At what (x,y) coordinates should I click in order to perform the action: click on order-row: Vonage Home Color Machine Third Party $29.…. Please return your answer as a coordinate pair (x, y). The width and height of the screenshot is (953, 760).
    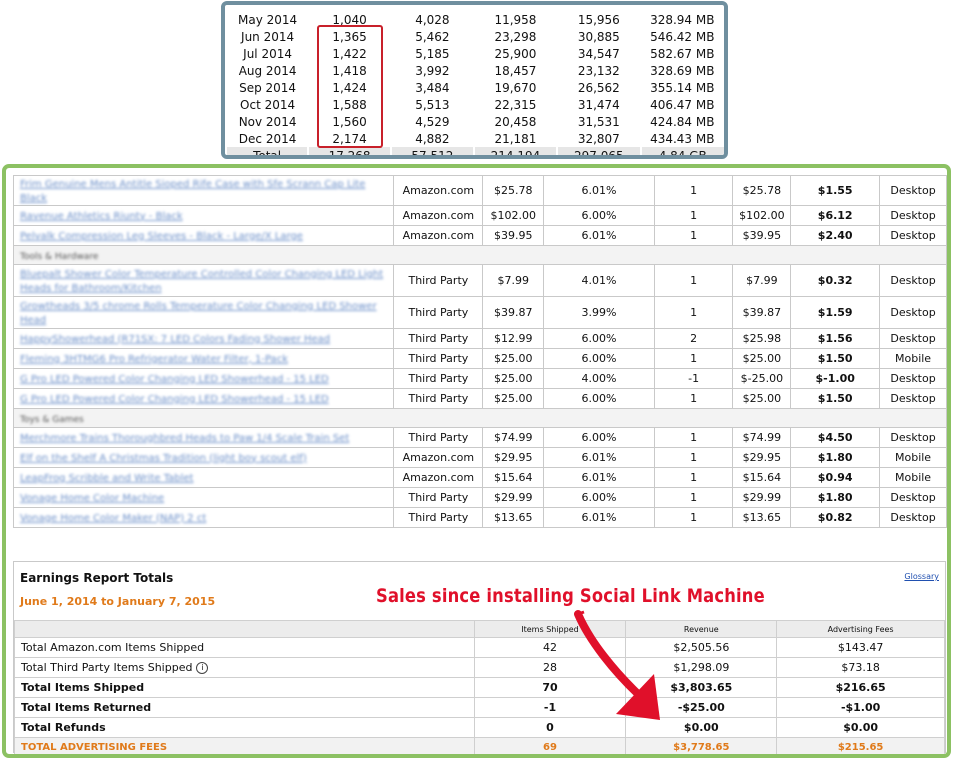
    Looking at the image, I should click on (479, 497).